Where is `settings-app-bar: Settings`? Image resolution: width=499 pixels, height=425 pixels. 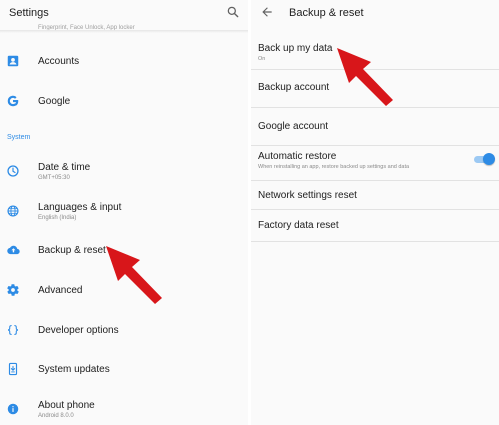
settings-app-bar: Settings is located at coordinates (124, 13).